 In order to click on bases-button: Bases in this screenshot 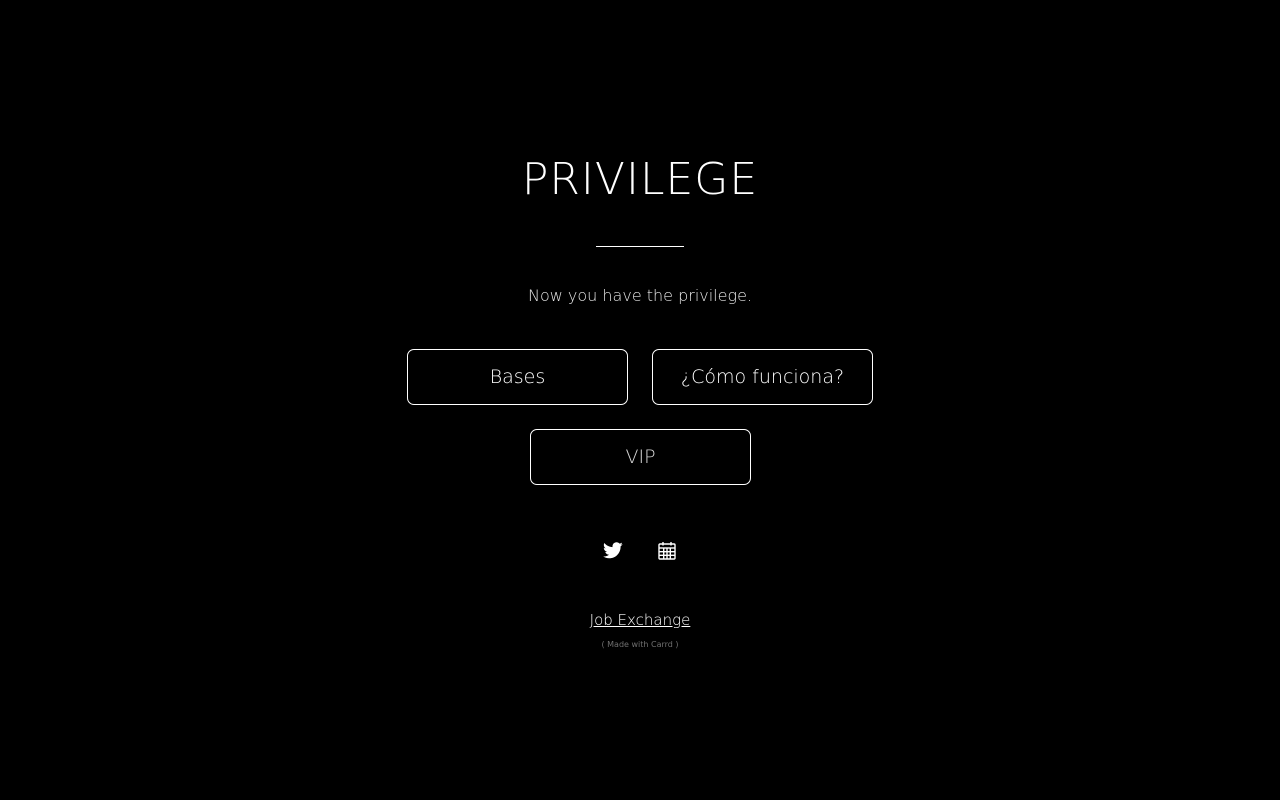, I will do `click(517, 377)`.